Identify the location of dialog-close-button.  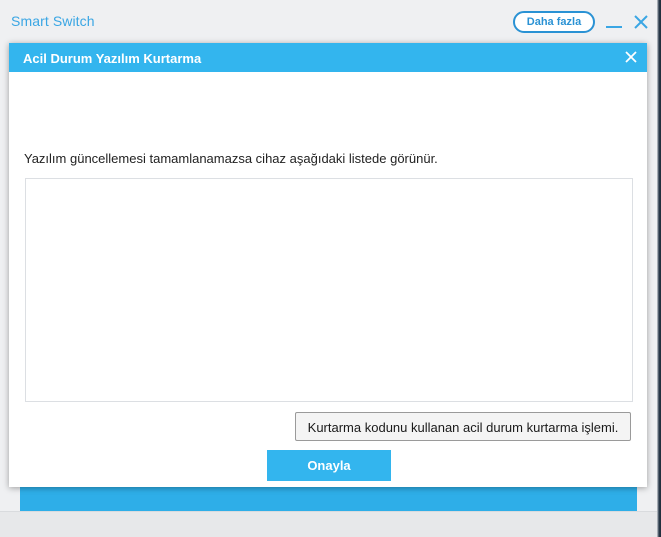
(631, 57).